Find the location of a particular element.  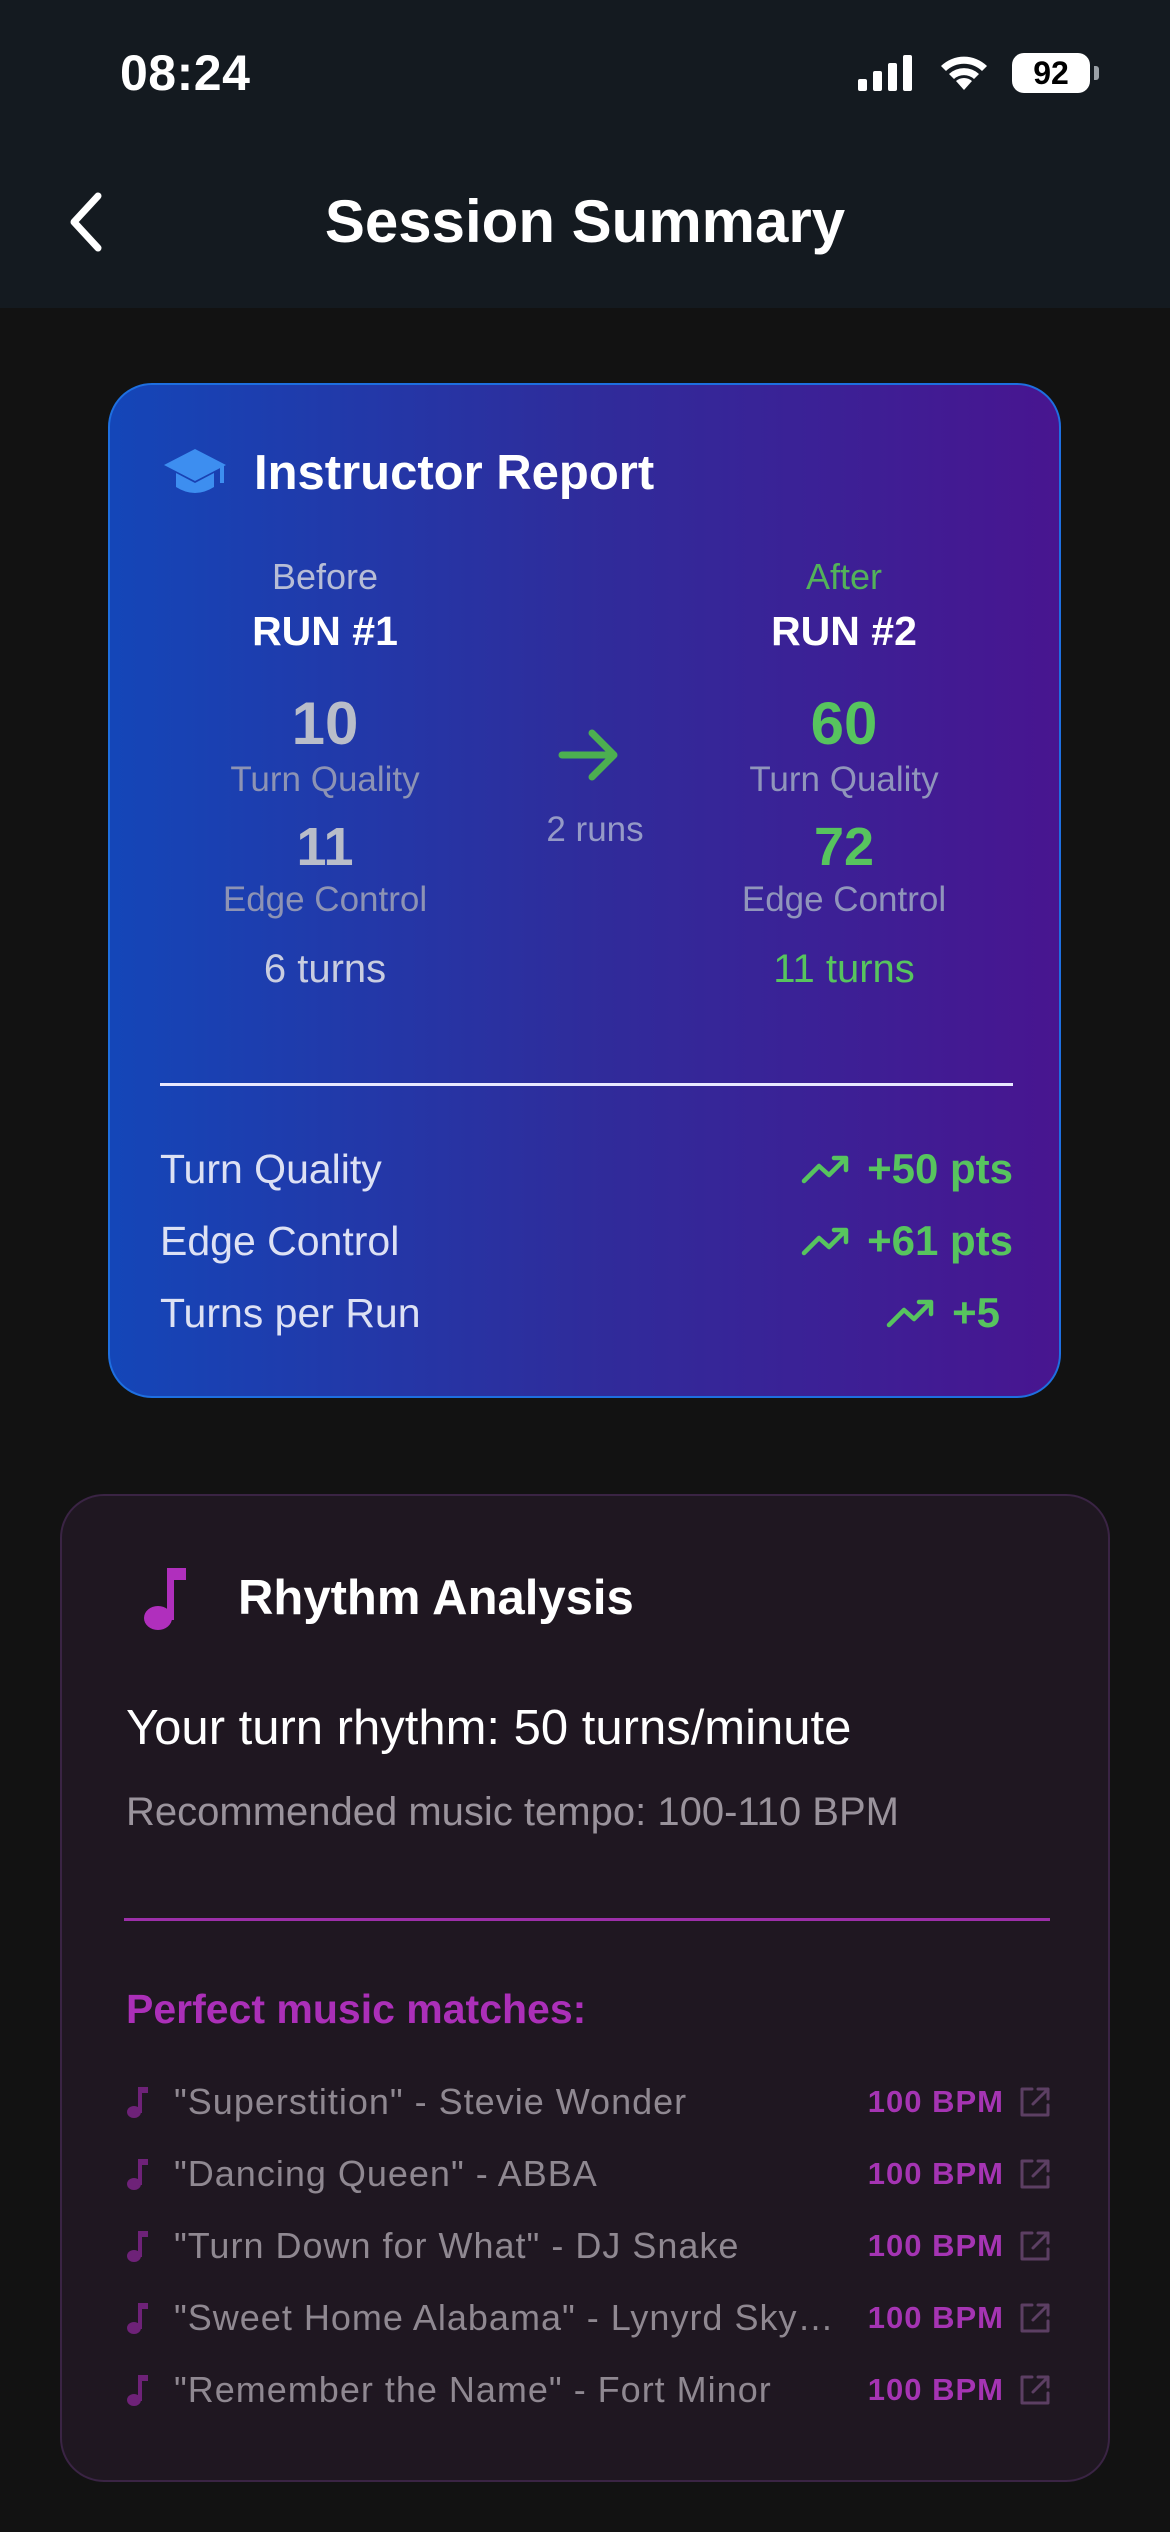

top-bar: 08:24 92 Session Summary is located at coordinates (585, 154).